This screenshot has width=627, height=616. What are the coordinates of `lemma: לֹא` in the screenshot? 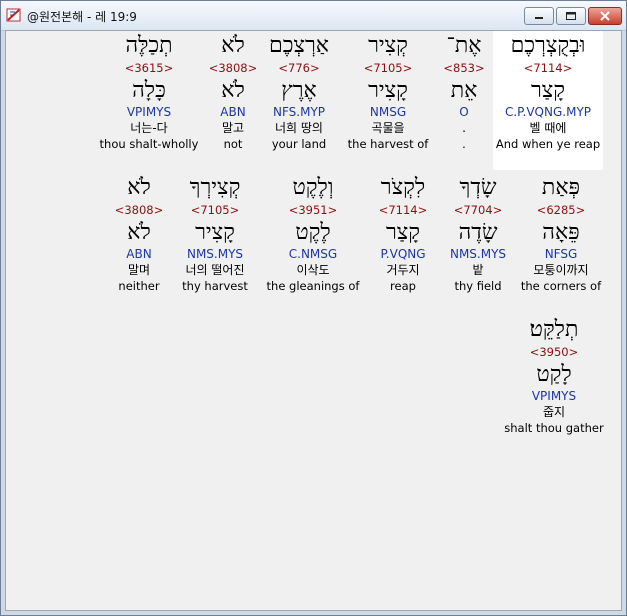 It's located at (139, 232).